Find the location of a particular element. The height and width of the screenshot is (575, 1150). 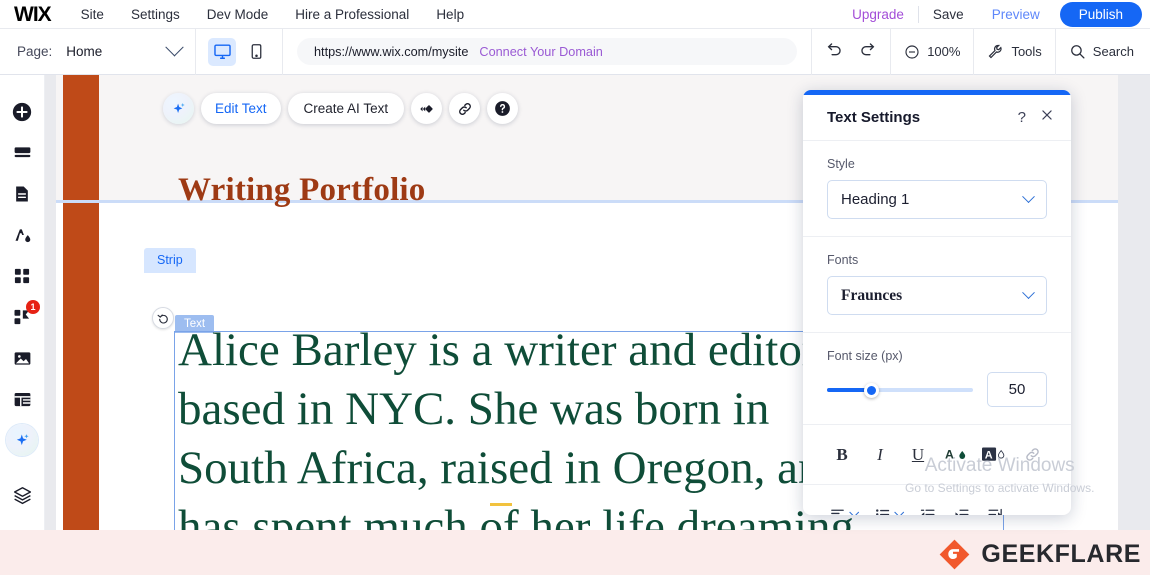

edit-text-button: Edit Text is located at coordinates (241, 108).